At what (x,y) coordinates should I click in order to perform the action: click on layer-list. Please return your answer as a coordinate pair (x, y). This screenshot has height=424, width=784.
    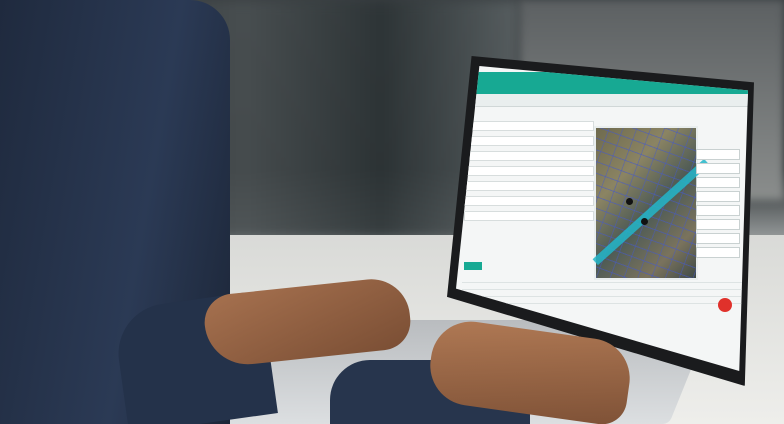
    Looking at the image, I should click on (718, 211).